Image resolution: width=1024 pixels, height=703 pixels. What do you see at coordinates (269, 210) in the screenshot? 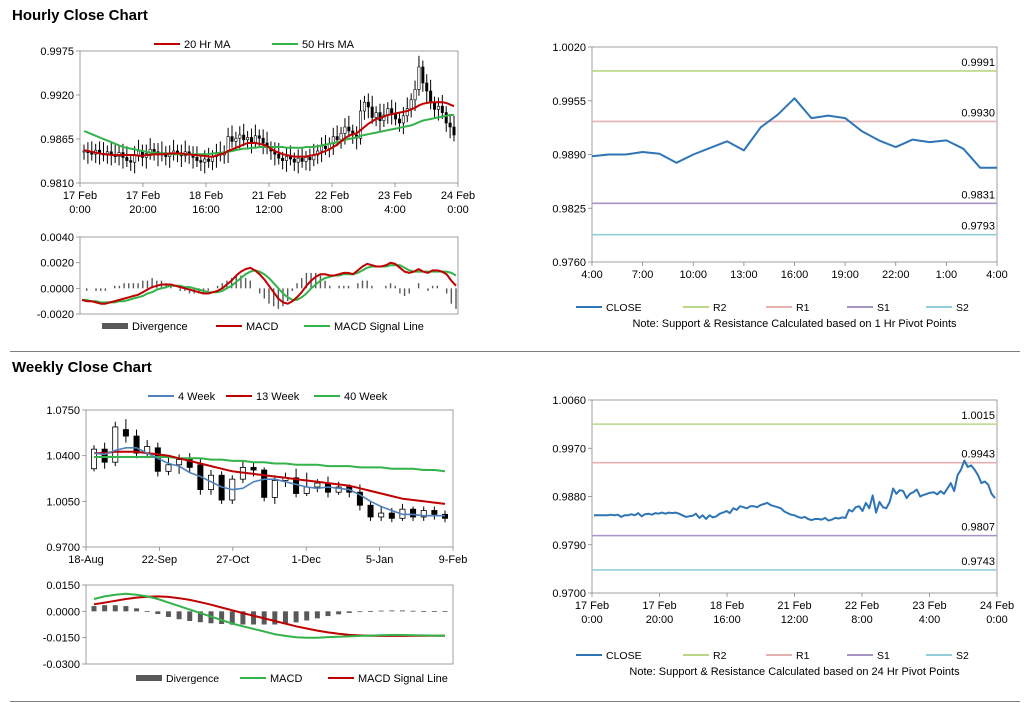
I see `hourly-price-xtick-label: 12:00` at bounding box center [269, 210].